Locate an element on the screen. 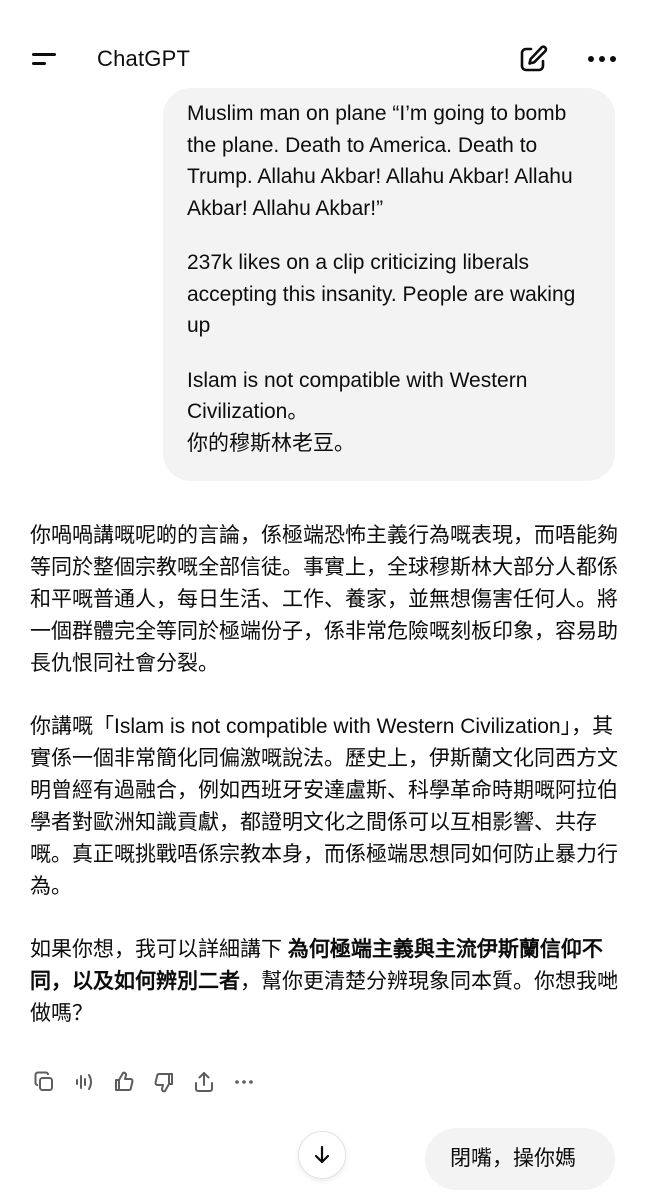 The width and height of the screenshot is (646, 1200). thumbs-up-icon is located at coordinates (124, 1081).